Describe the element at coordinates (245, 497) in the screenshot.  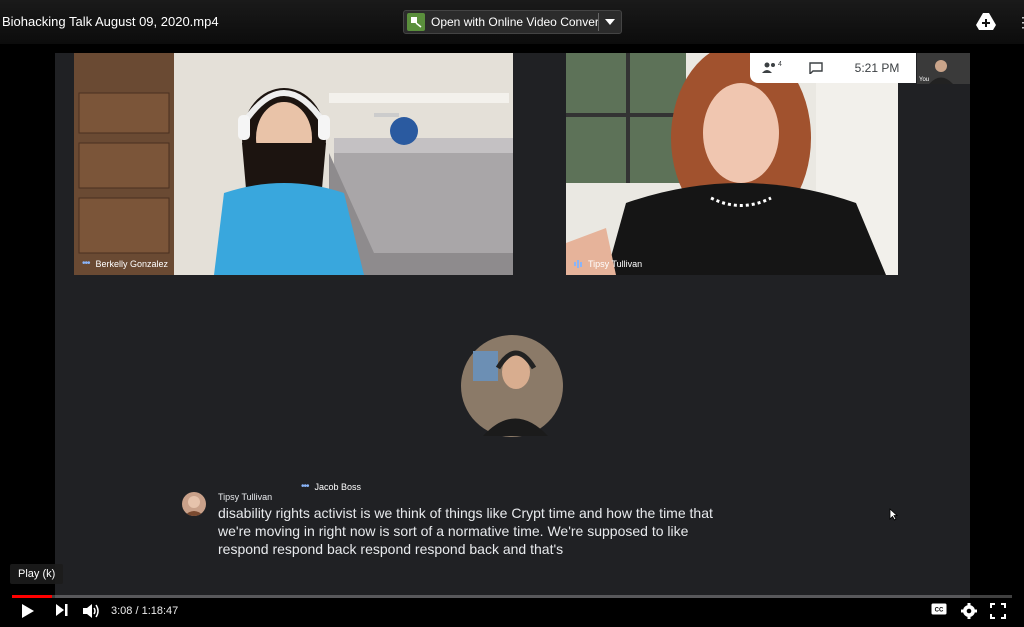
I see `caption-speaker: Tipsy Tullivan` at that location.